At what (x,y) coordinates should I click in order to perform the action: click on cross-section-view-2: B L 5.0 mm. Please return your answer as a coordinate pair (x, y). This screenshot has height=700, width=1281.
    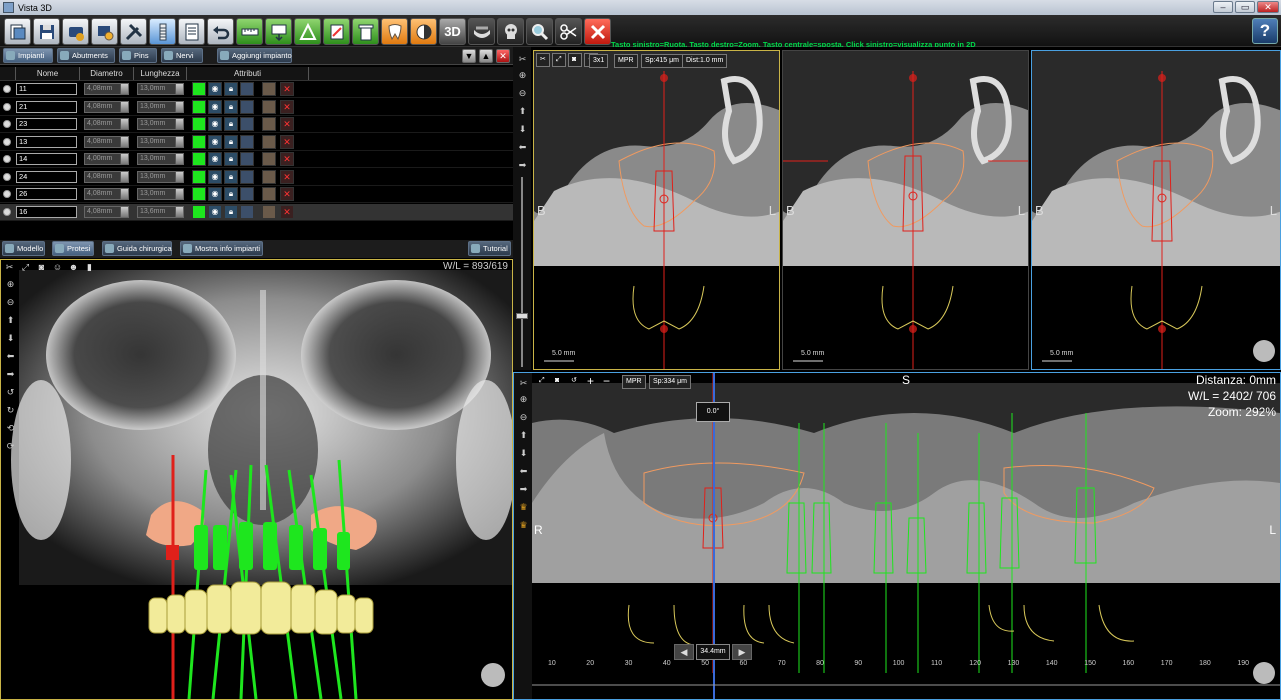
    Looking at the image, I should click on (905, 210).